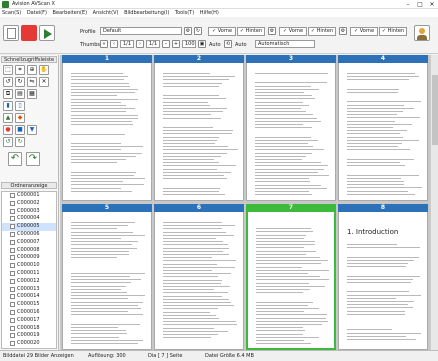  Describe the element at coordinates (140, 44) in the screenshot. I see `next-page-icon: ›` at that location.